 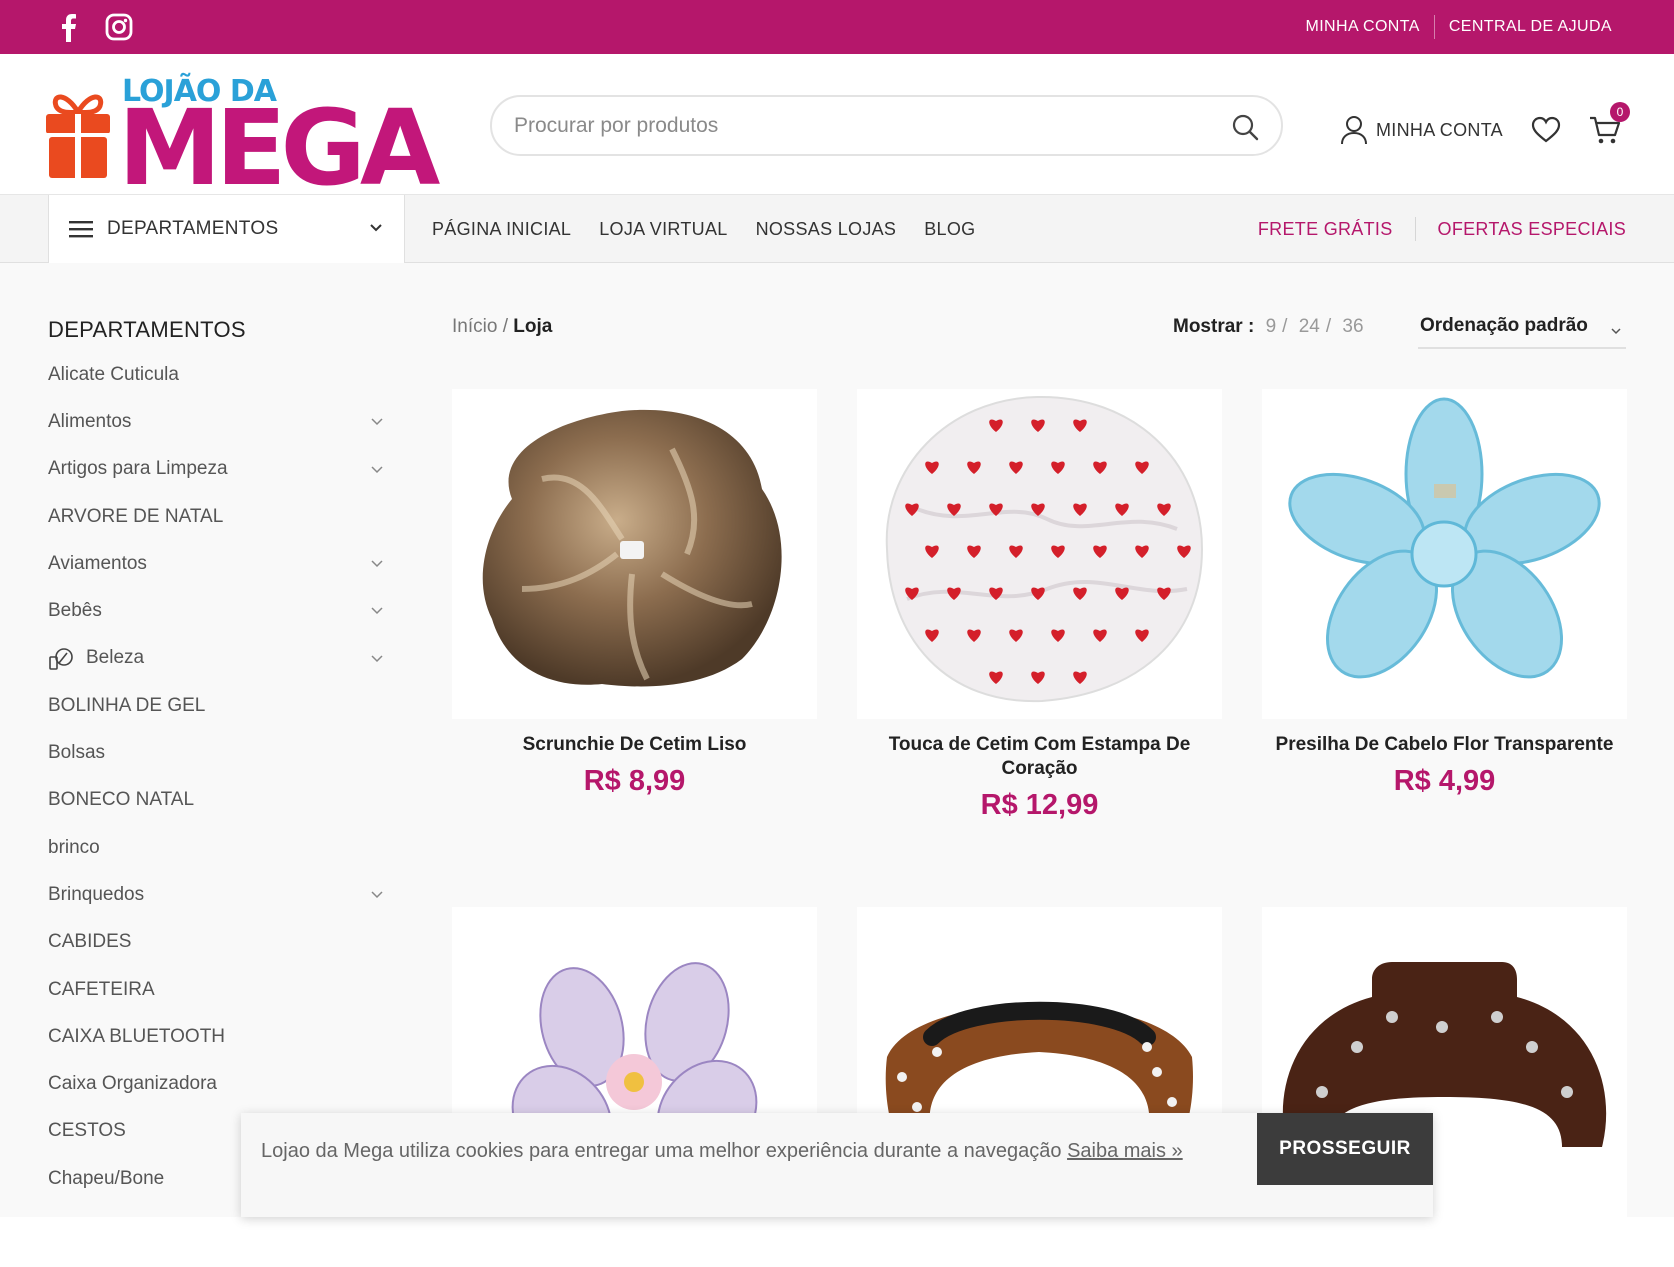 I want to click on breadcrumb: Início / Loja, so click(x=502, y=327).